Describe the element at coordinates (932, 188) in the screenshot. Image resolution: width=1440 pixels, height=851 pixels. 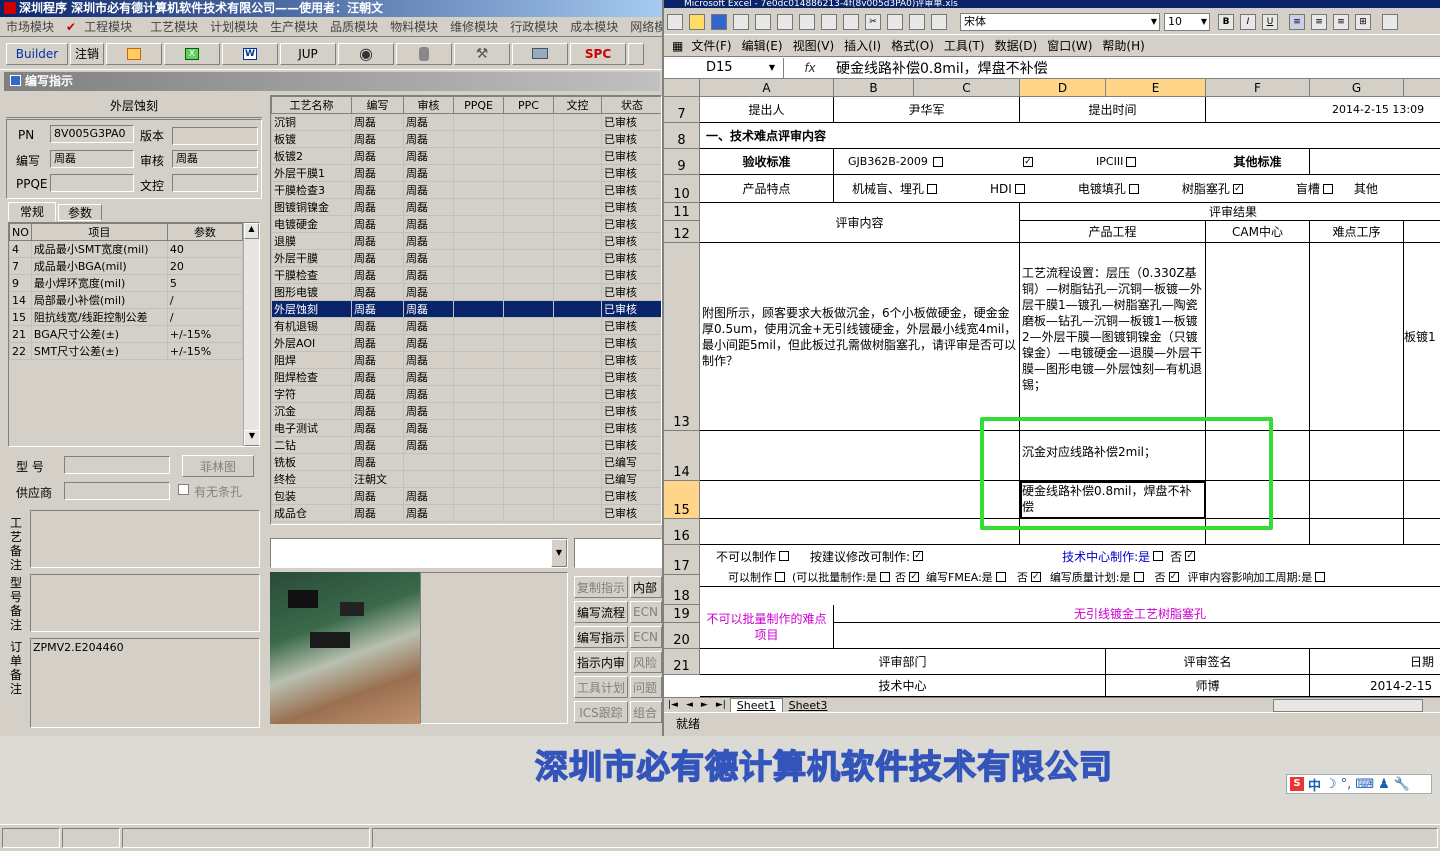
I see `mech-checkbox` at that location.